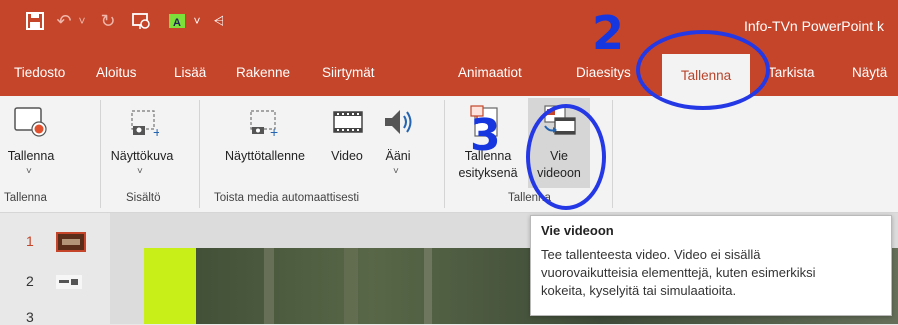 The width and height of the screenshot is (898, 325). I want to click on video-label: Video, so click(347, 156).